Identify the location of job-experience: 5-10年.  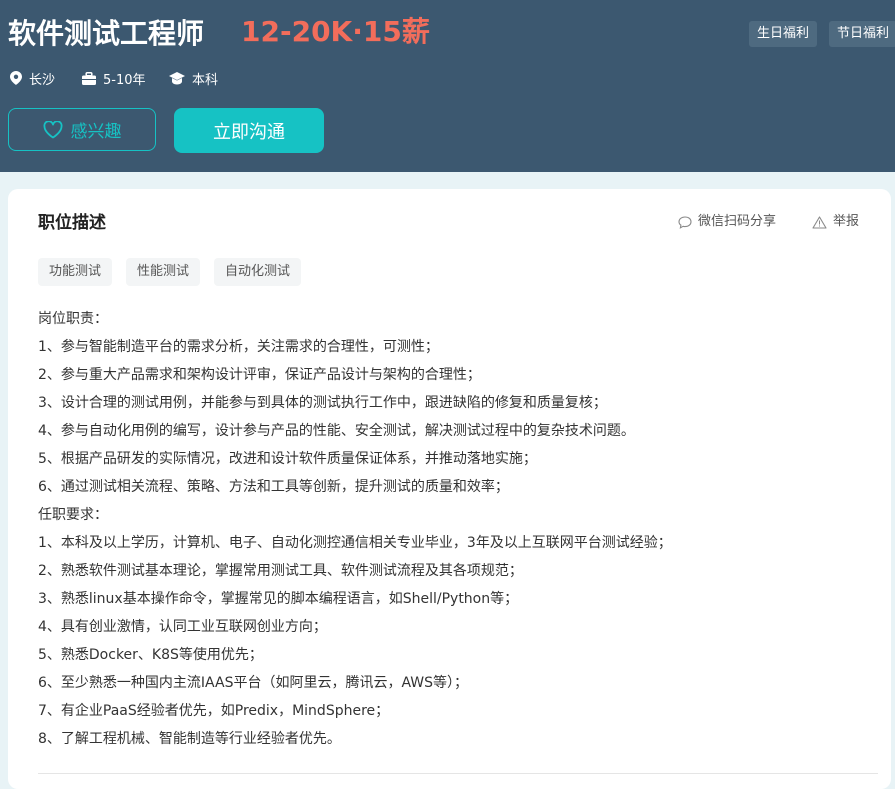
(114, 78).